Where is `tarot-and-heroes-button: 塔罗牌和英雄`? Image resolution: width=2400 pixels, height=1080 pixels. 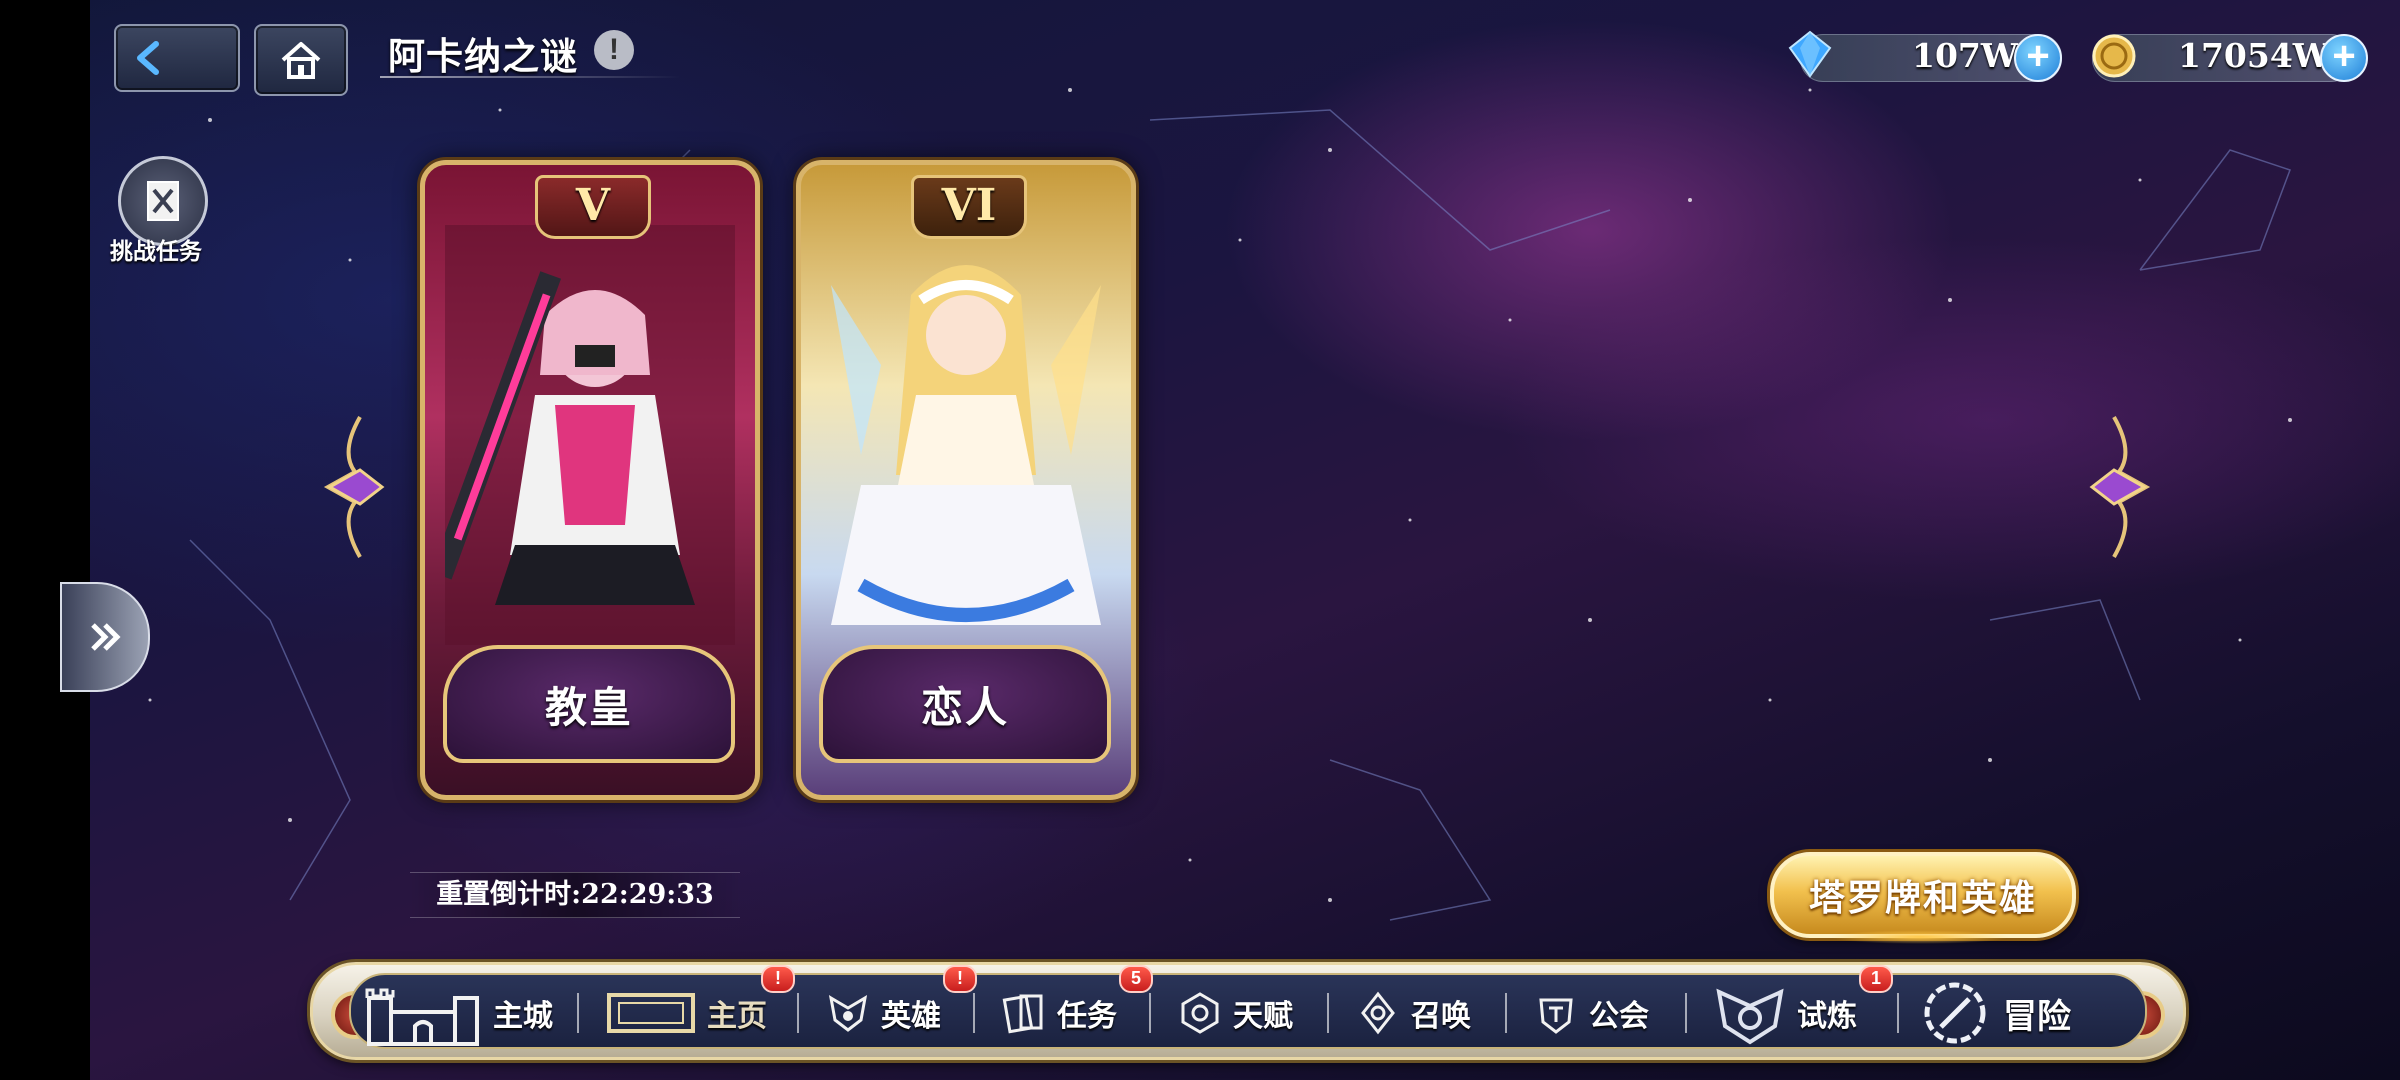 tarot-and-heroes-button: 塔罗牌和英雄 is located at coordinates (1923, 895).